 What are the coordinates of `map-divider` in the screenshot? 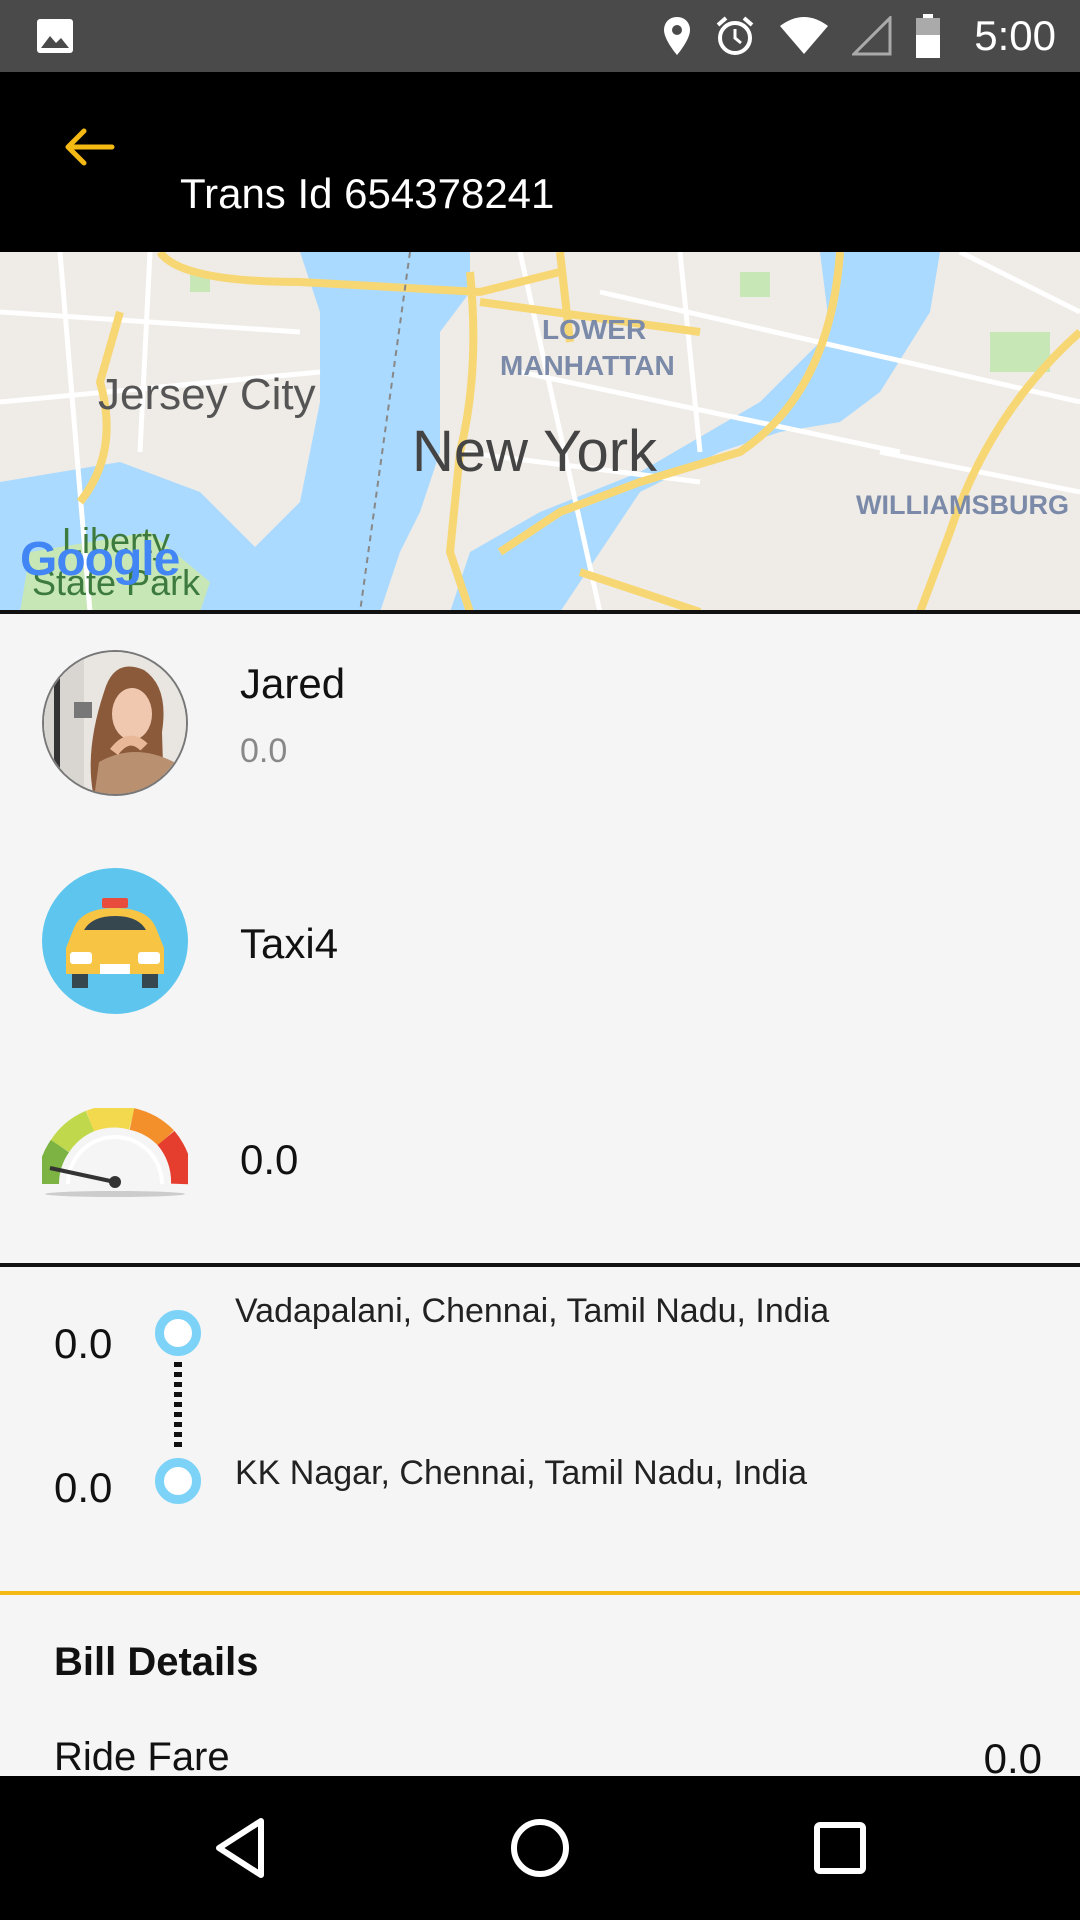 It's located at (540, 612).